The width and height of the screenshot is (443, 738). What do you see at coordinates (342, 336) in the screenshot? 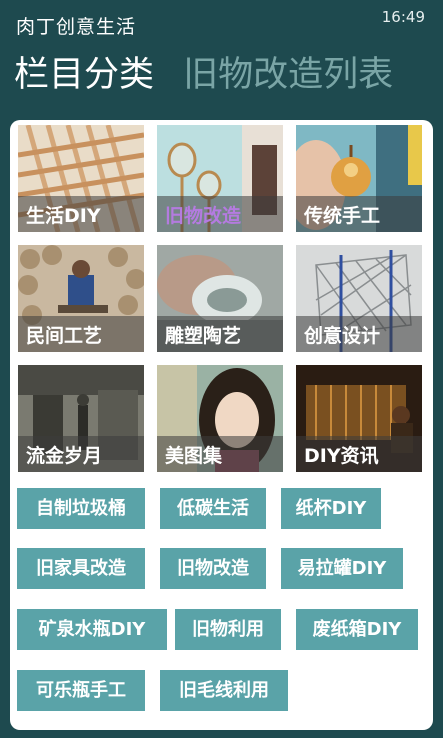
I see `tile-label: 创意设计` at bounding box center [342, 336].